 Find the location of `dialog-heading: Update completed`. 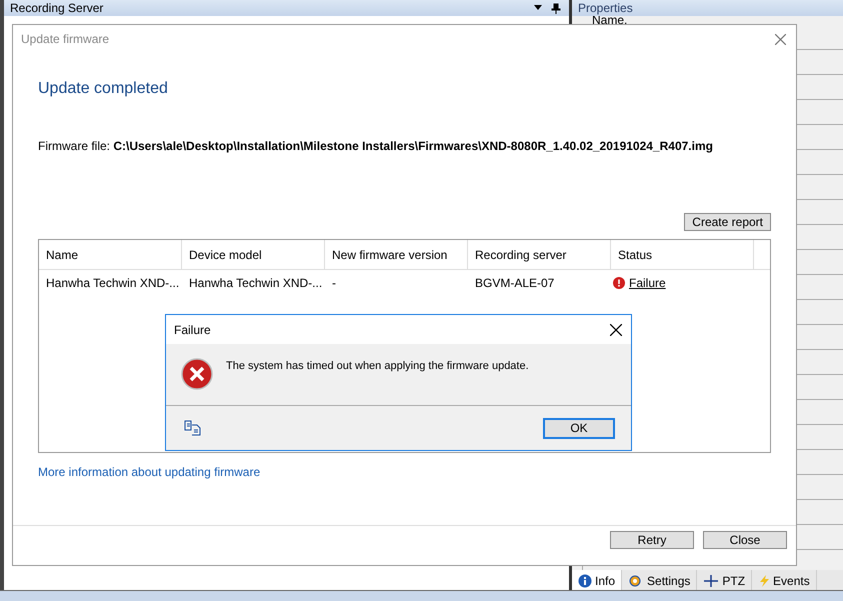

dialog-heading: Update completed is located at coordinates (103, 89).